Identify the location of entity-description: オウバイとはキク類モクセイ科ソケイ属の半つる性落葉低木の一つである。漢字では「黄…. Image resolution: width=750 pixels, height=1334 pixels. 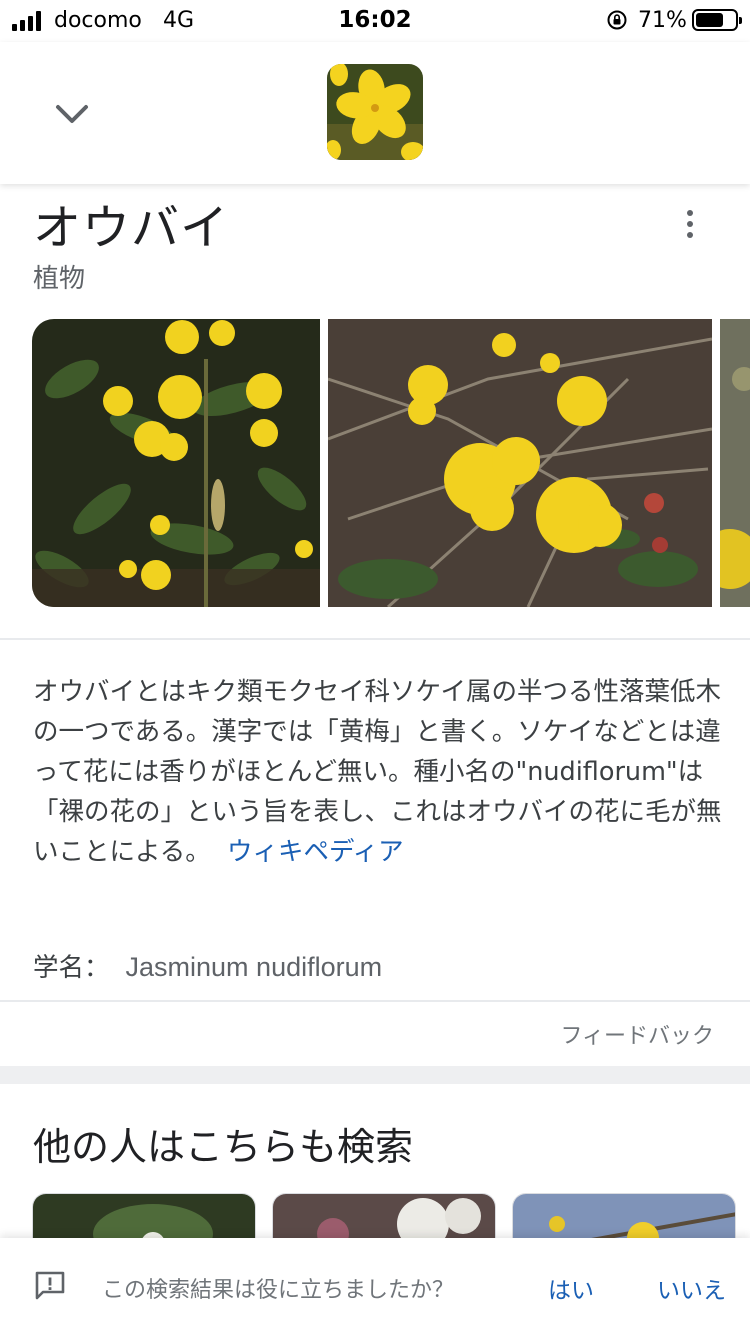
(377, 772).